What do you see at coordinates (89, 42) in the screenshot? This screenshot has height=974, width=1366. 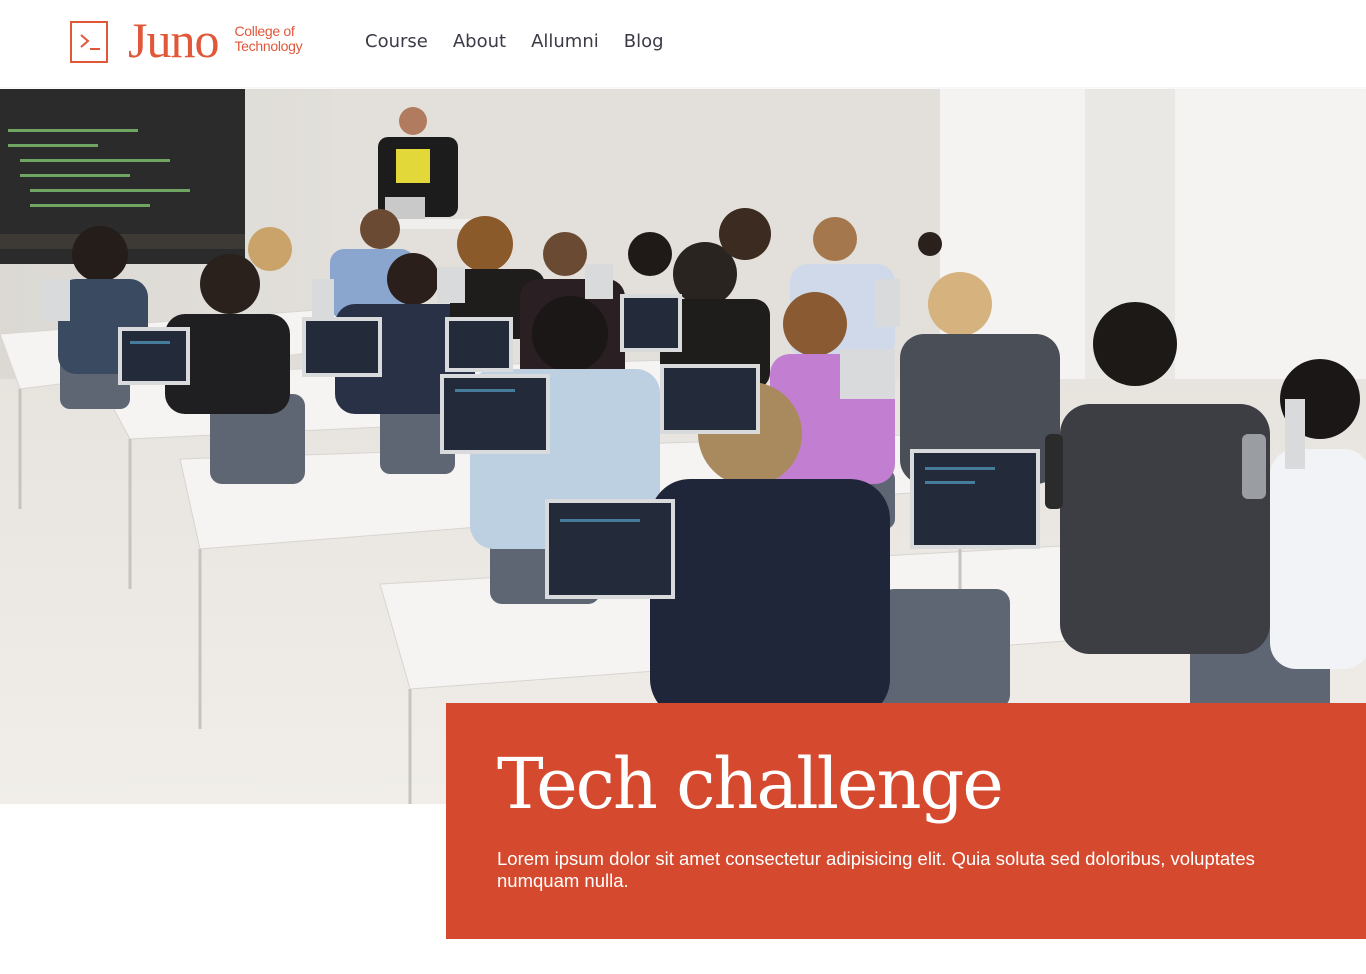 I see `terminal-prompt-icon` at bounding box center [89, 42].